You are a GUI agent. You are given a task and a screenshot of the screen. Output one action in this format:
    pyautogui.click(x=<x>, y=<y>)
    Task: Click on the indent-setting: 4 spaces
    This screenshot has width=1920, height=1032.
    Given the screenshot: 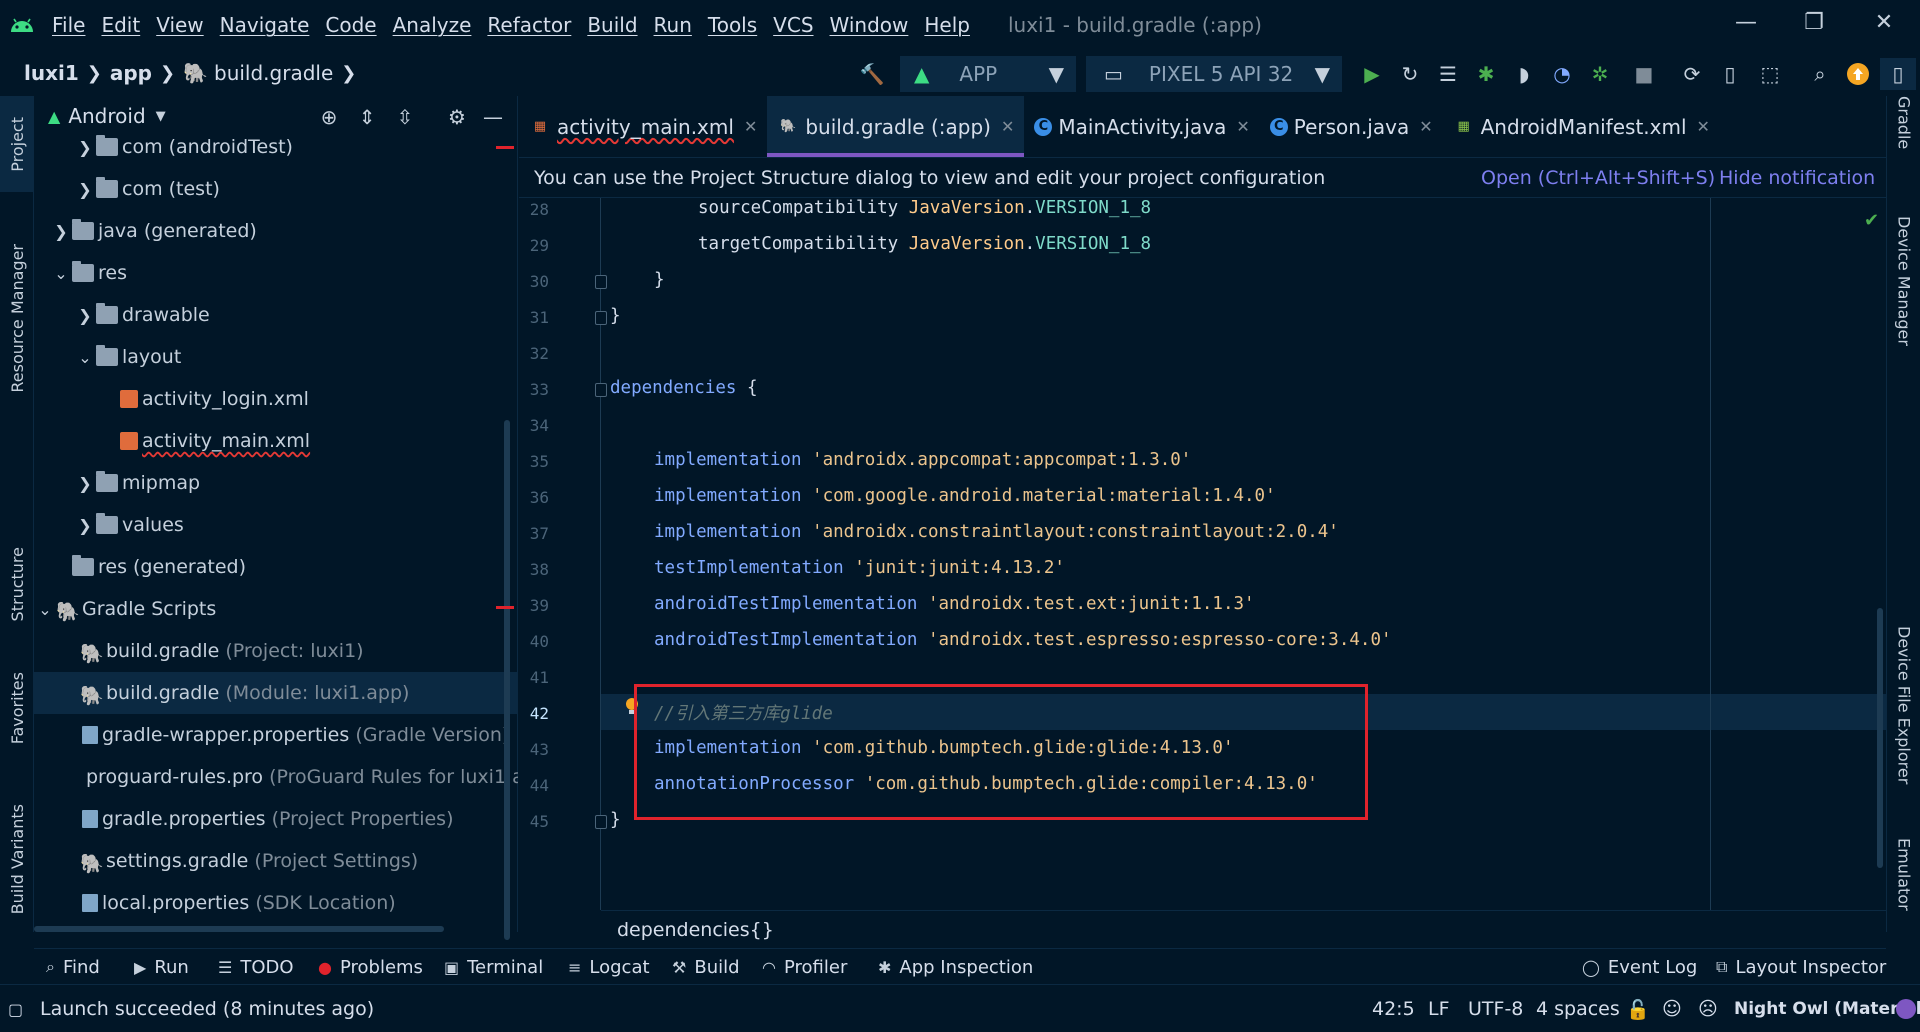 What is the action you would take?
    pyautogui.click(x=1578, y=1008)
    